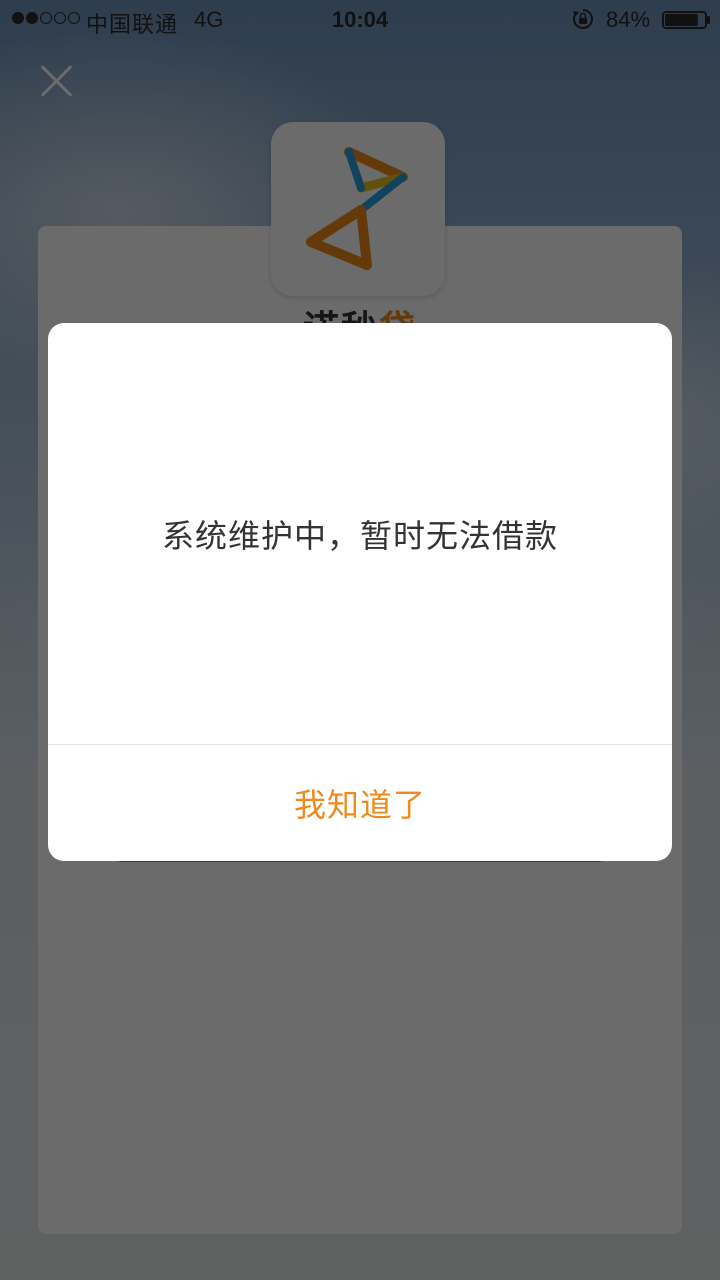 The width and height of the screenshot is (720, 1280). What do you see at coordinates (360, 20) in the screenshot?
I see `status-bar: 中国联通 4G 10:04 84%` at bounding box center [360, 20].